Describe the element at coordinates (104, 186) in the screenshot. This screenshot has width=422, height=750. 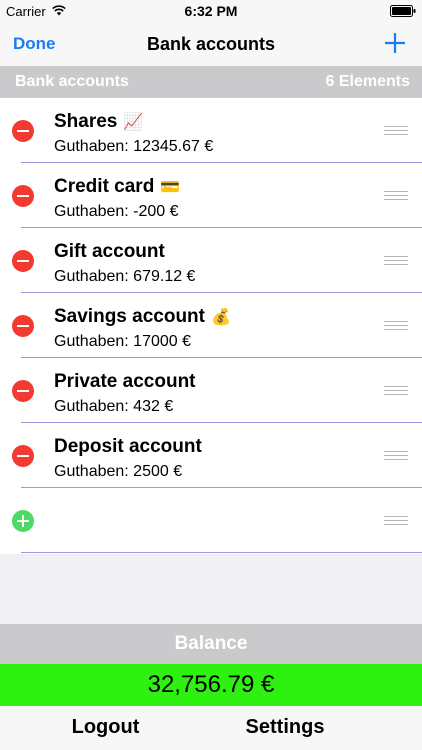
I see `account-name: Credit card` at that location.